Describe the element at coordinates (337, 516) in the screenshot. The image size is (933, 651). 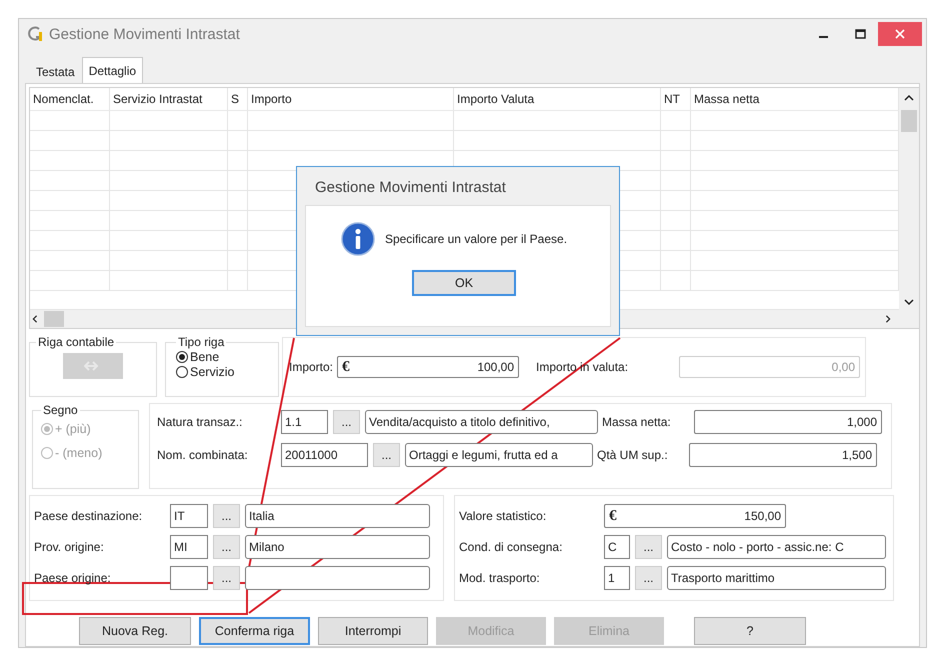
I see `description-field: Italia` at that location.